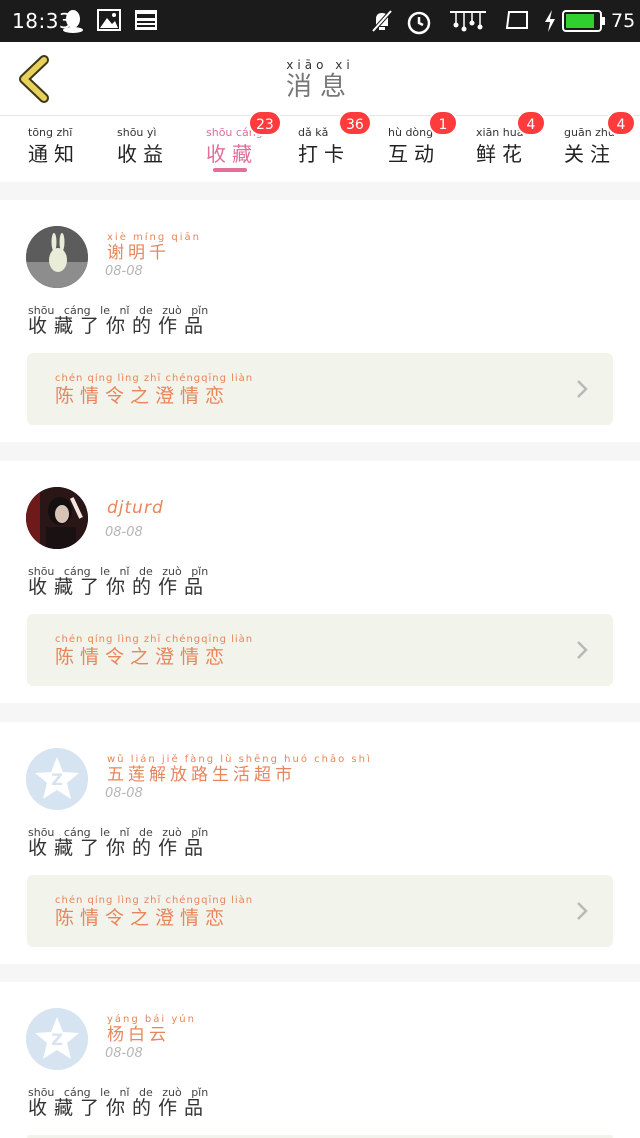 Image resolution: width=640 pixels, height=1138 pixels. I want to click on header-bar: xiāo xi 消息, so click(320, 79).